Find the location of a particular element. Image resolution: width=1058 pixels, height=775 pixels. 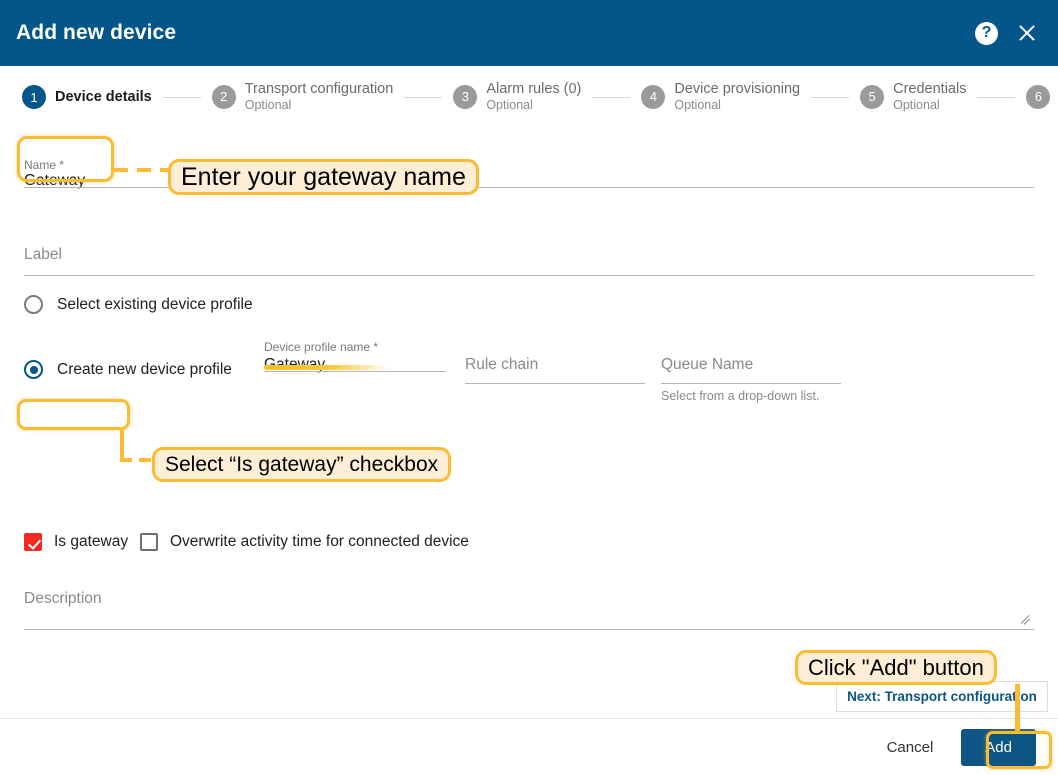

label-field: Label is located at coordinates (529, 261).